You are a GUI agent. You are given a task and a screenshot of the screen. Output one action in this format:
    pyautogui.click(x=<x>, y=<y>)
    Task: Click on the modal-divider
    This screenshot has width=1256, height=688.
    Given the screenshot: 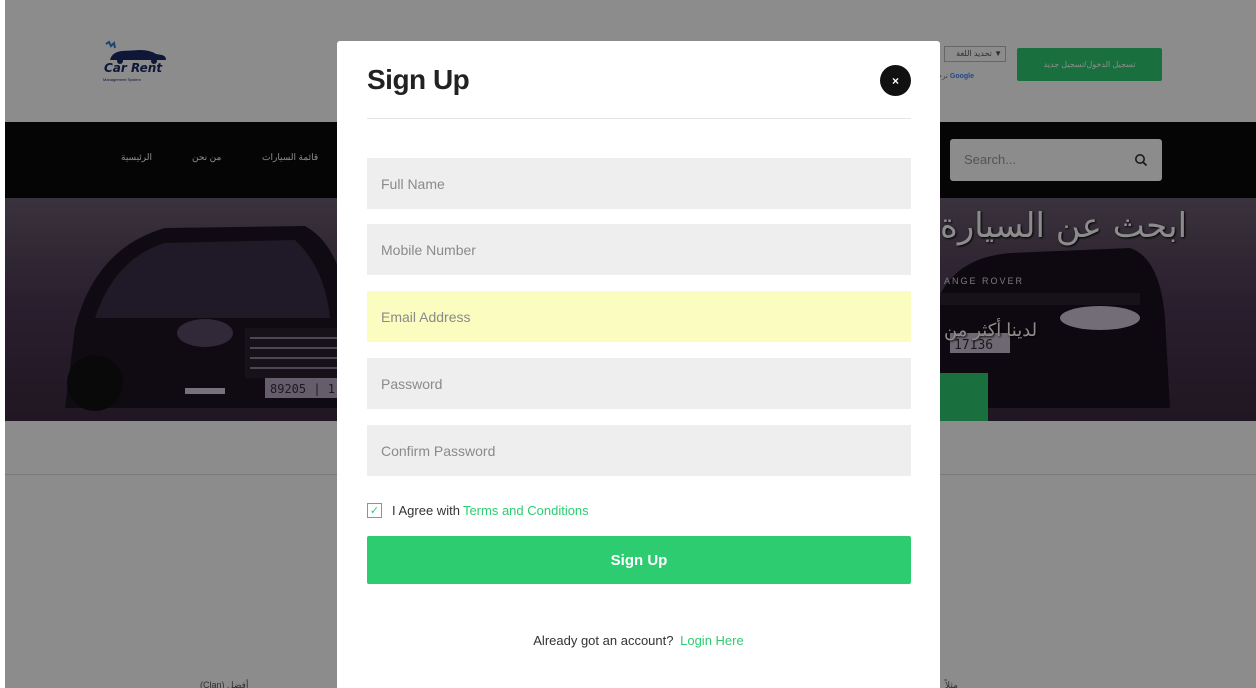 What is the action you would take?
    pyautogui.click(x=639, y=118)
    